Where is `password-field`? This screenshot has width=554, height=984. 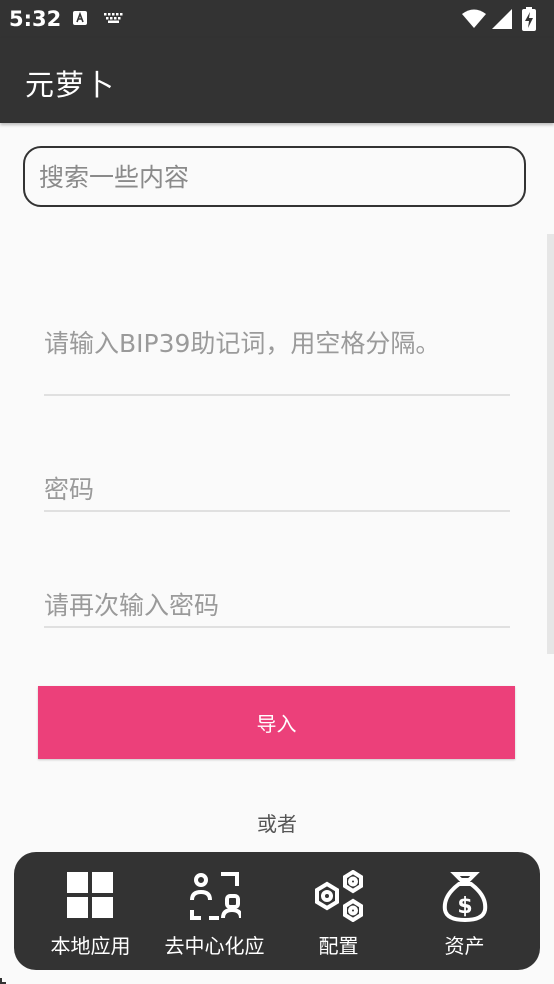
password-field is located at coordinates (277, 491).